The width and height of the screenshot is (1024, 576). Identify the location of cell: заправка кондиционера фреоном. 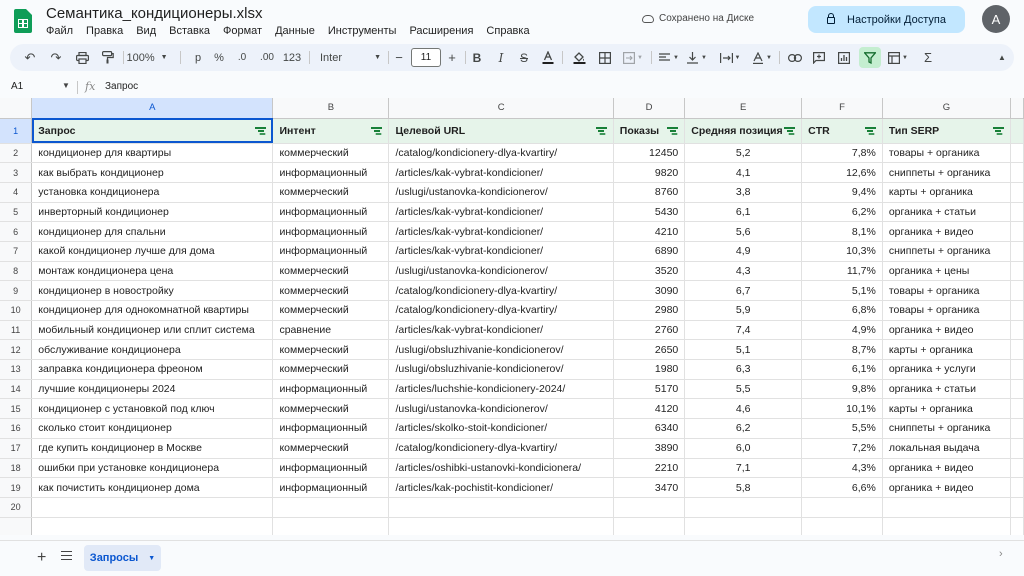
(152, 369).